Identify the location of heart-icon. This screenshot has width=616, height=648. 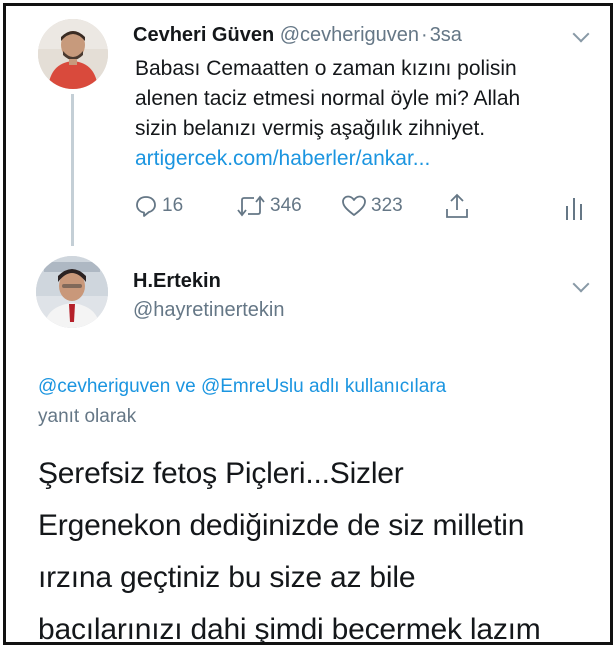
(354, 205).